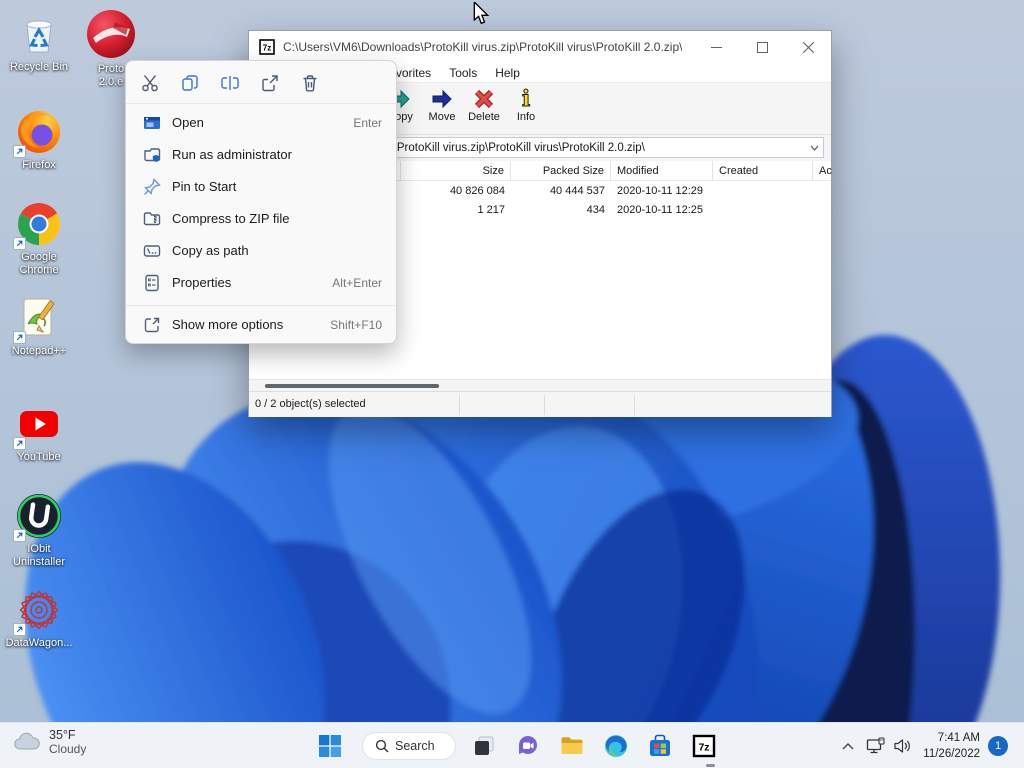 The width and height of the screenshot is (1024, 768). What do you see at coordinates (491, 210) in the screenshot?
I see `cell-size: 1 217` at bounding box center [491, 210].